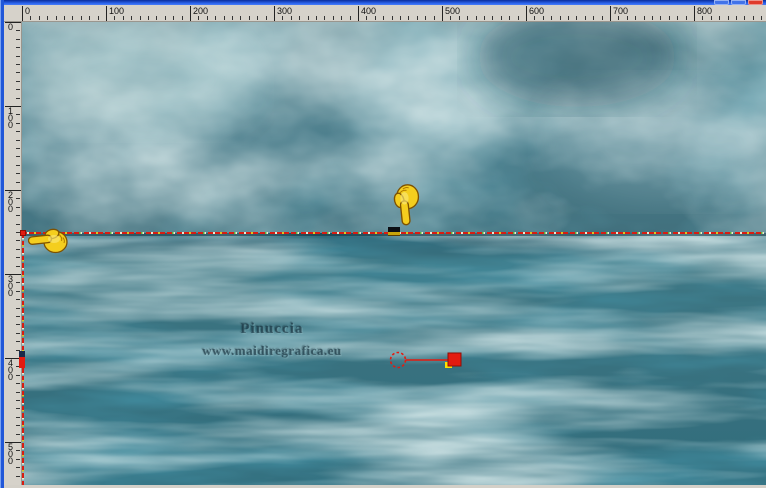 The height and width of the screenshot is (488, 766). Describe the element at coordinates (438, 372) in the screenshot. I see `rotation-pivot-icon` at that location.